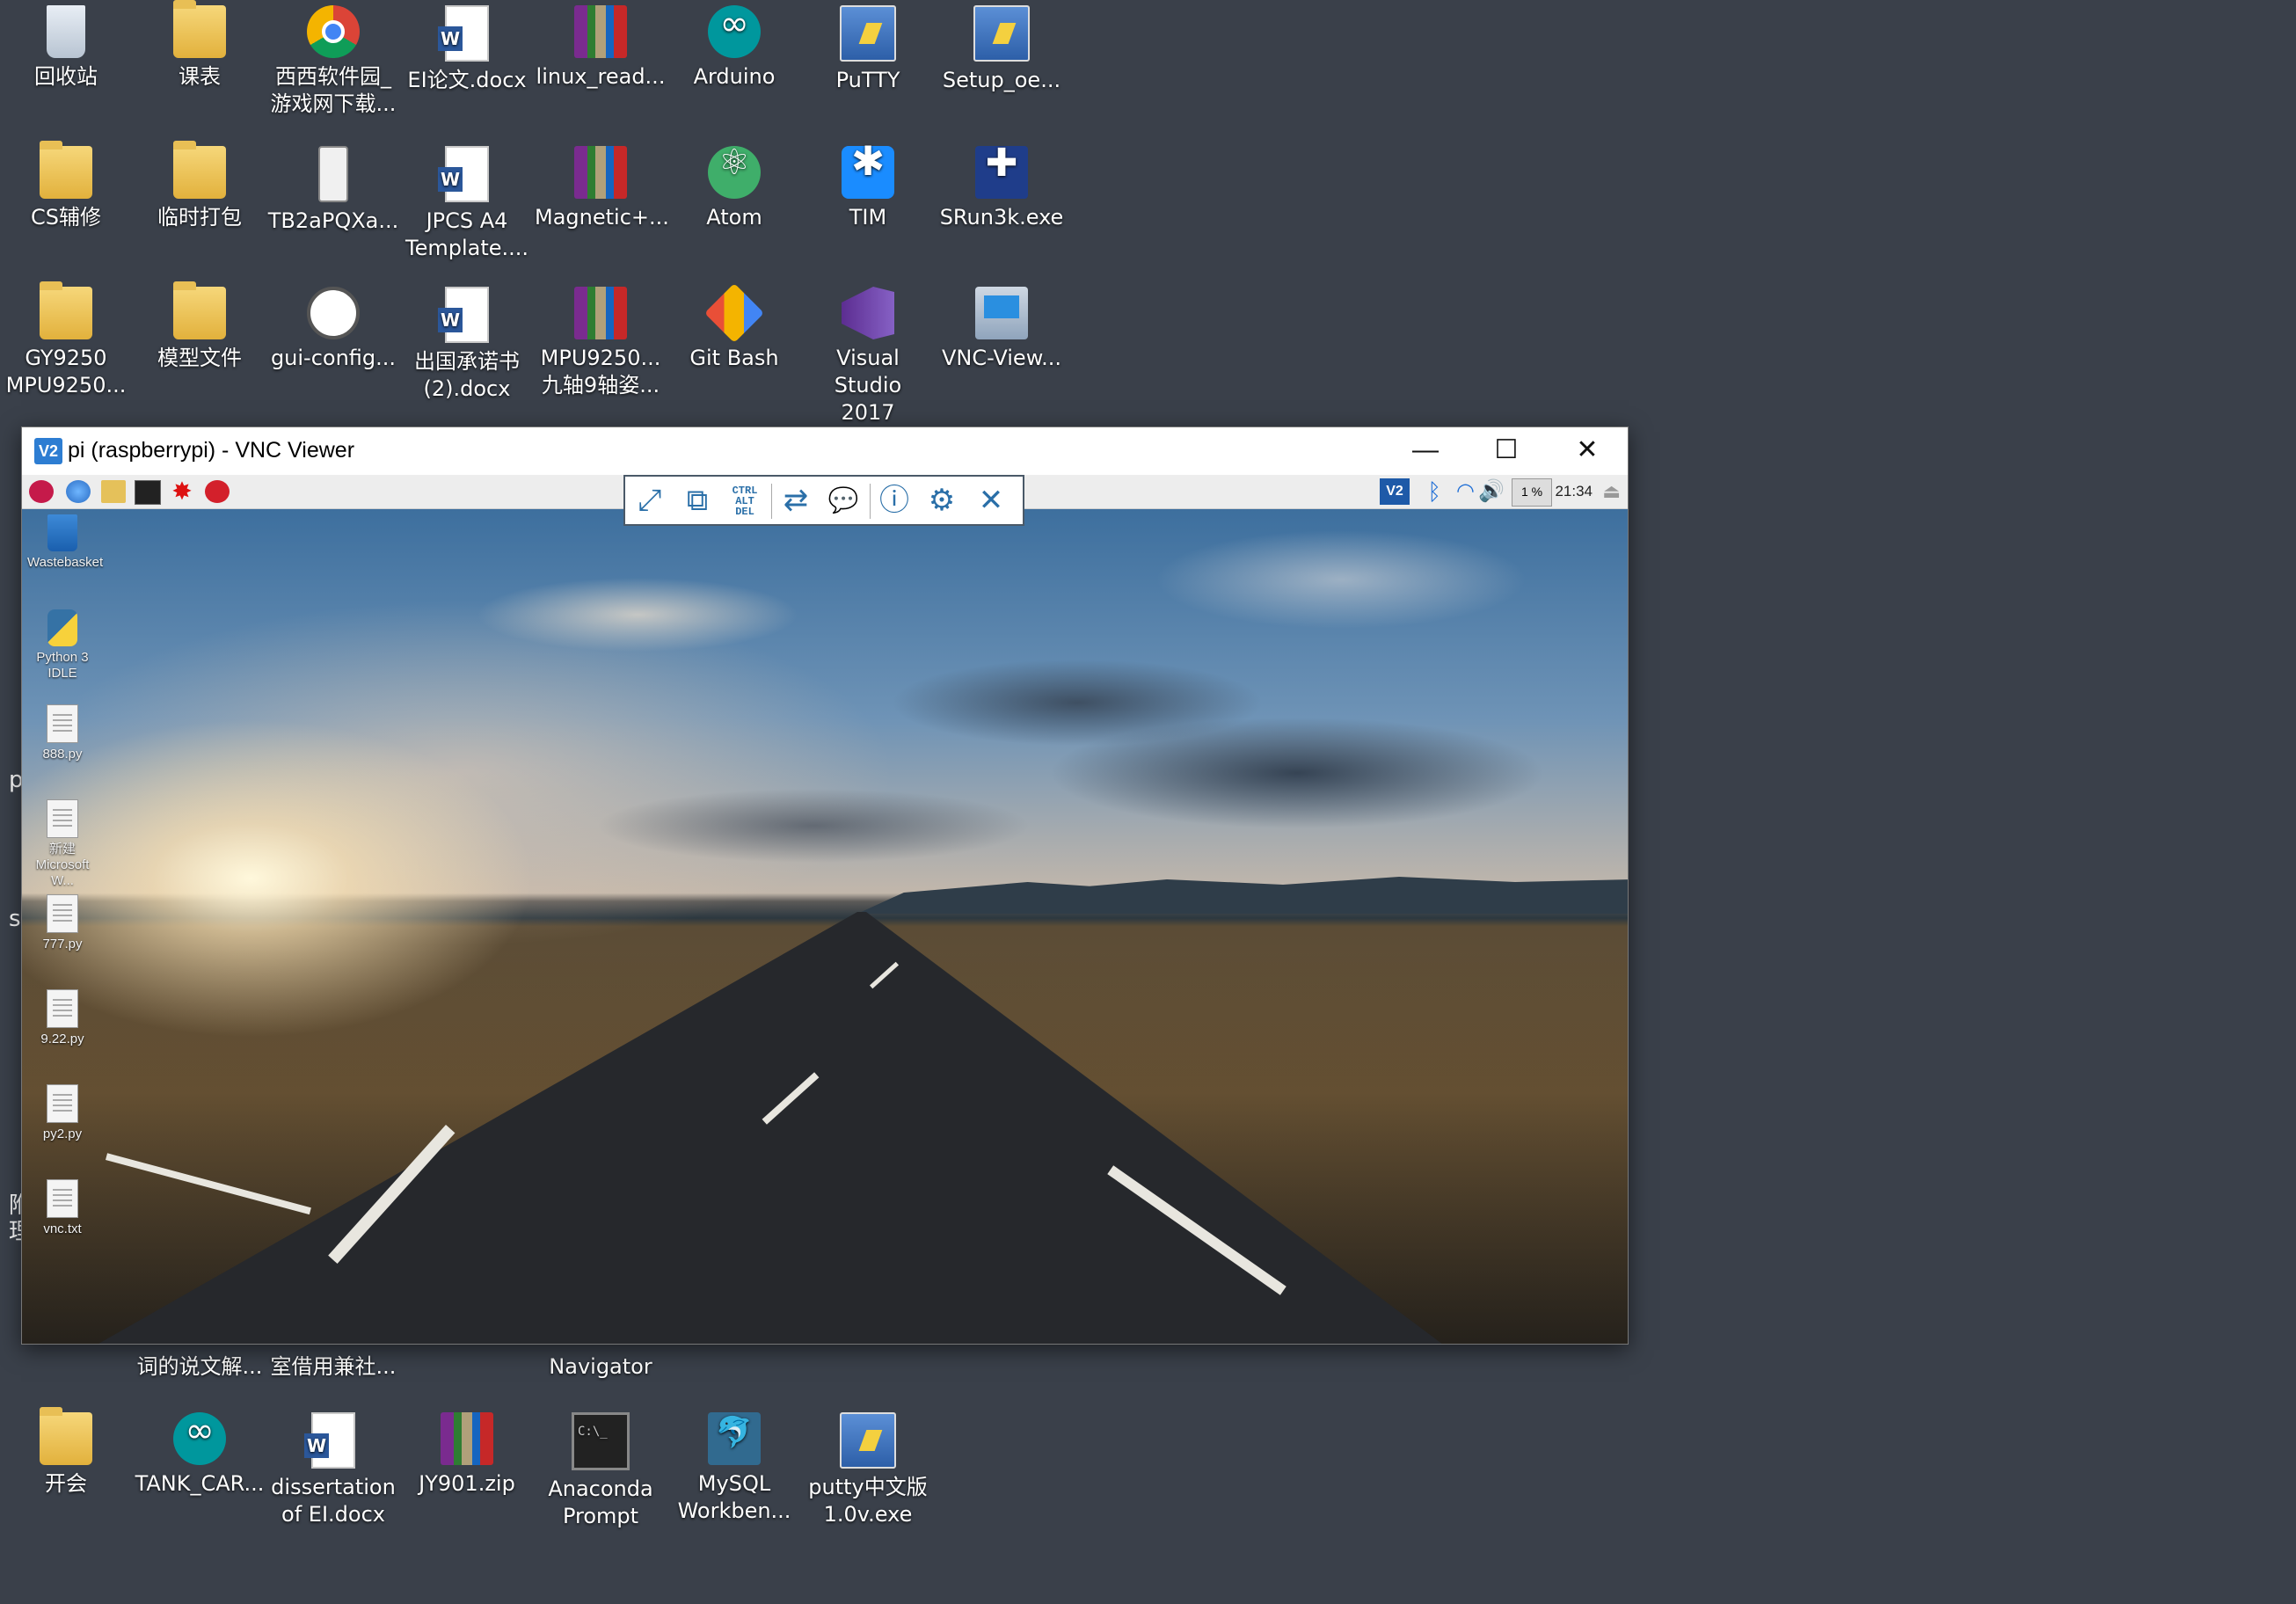  What do you see at coordinates (1002, 33) in the screenshot?
I see `setup-installer-icon` at bounding box center [1002, 33].